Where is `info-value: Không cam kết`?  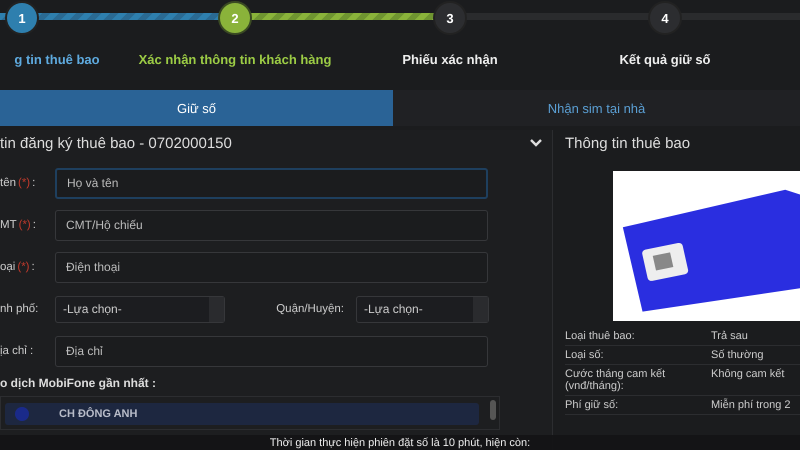
info-value: Không cam kết is located at coordinates (747, 375).